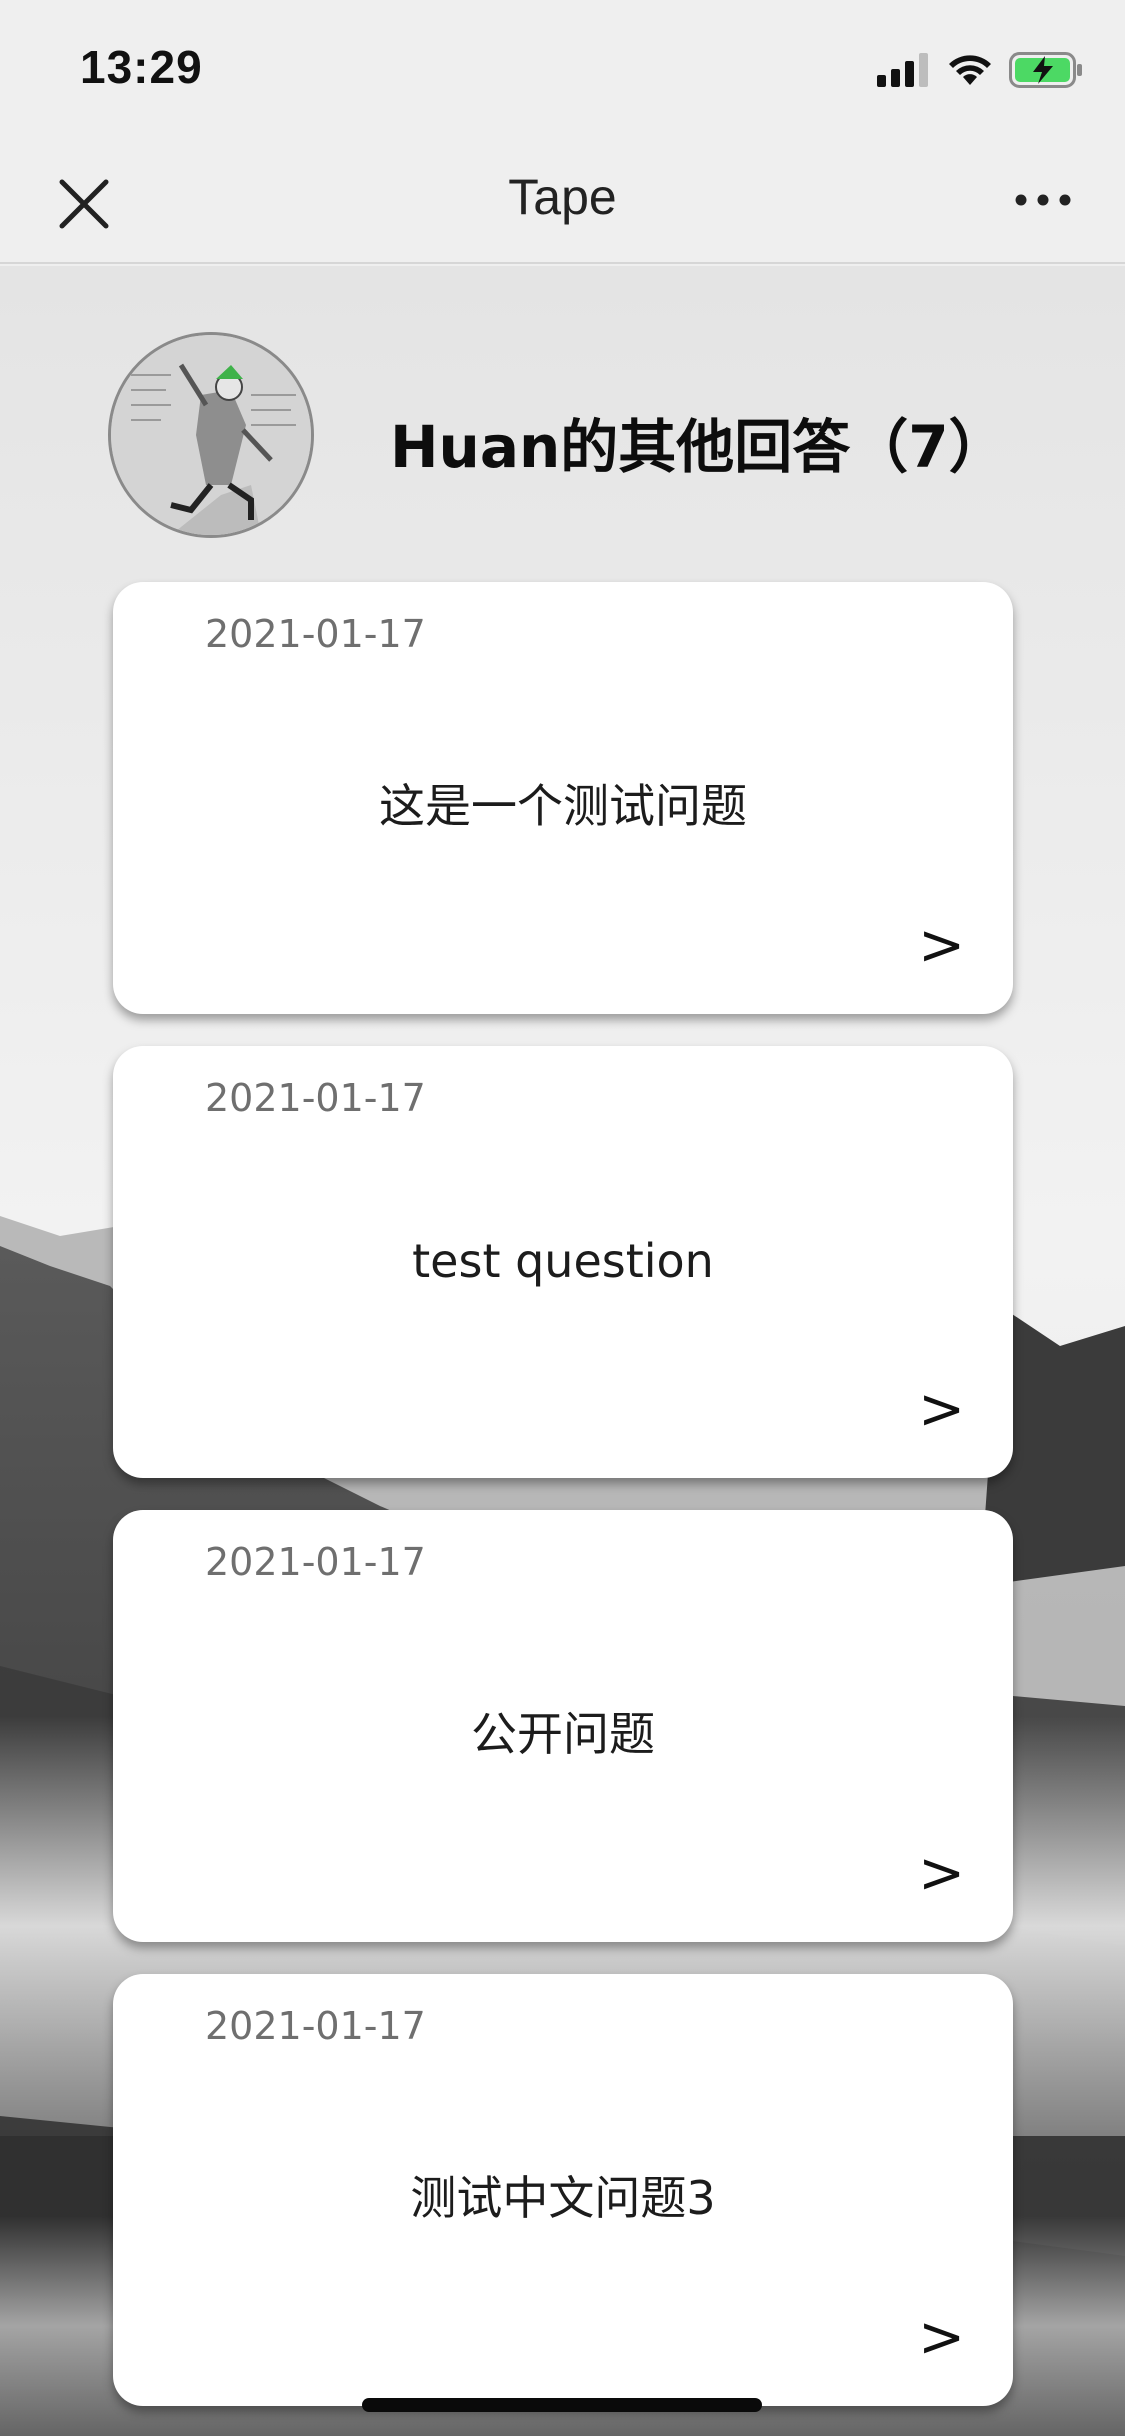  What do you see at coordinates (698, 447) in the screenshot?
I see `page-title: Huan的其他回答（7）` at bounding box center [698, 447].